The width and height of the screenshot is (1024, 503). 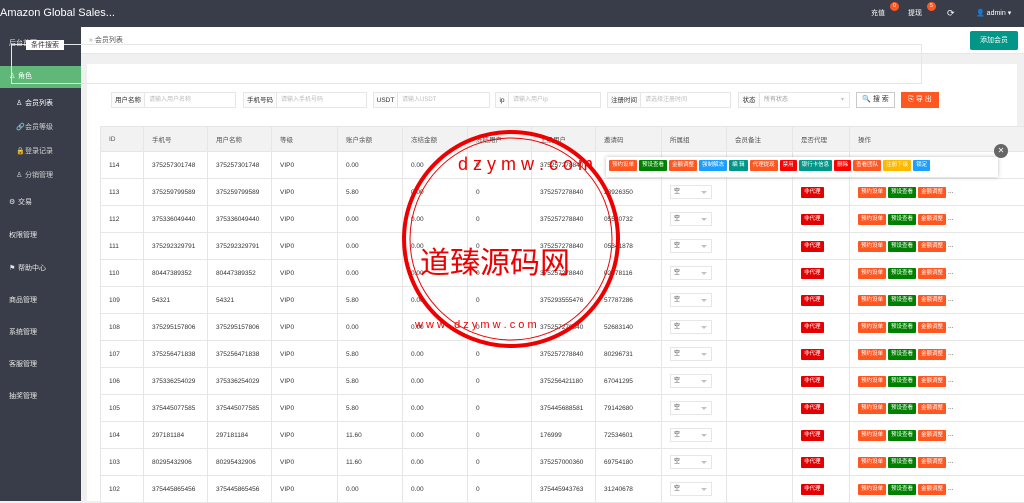 I want to click on phone-input: 请输入手机号码, so click(x=322, y=100).